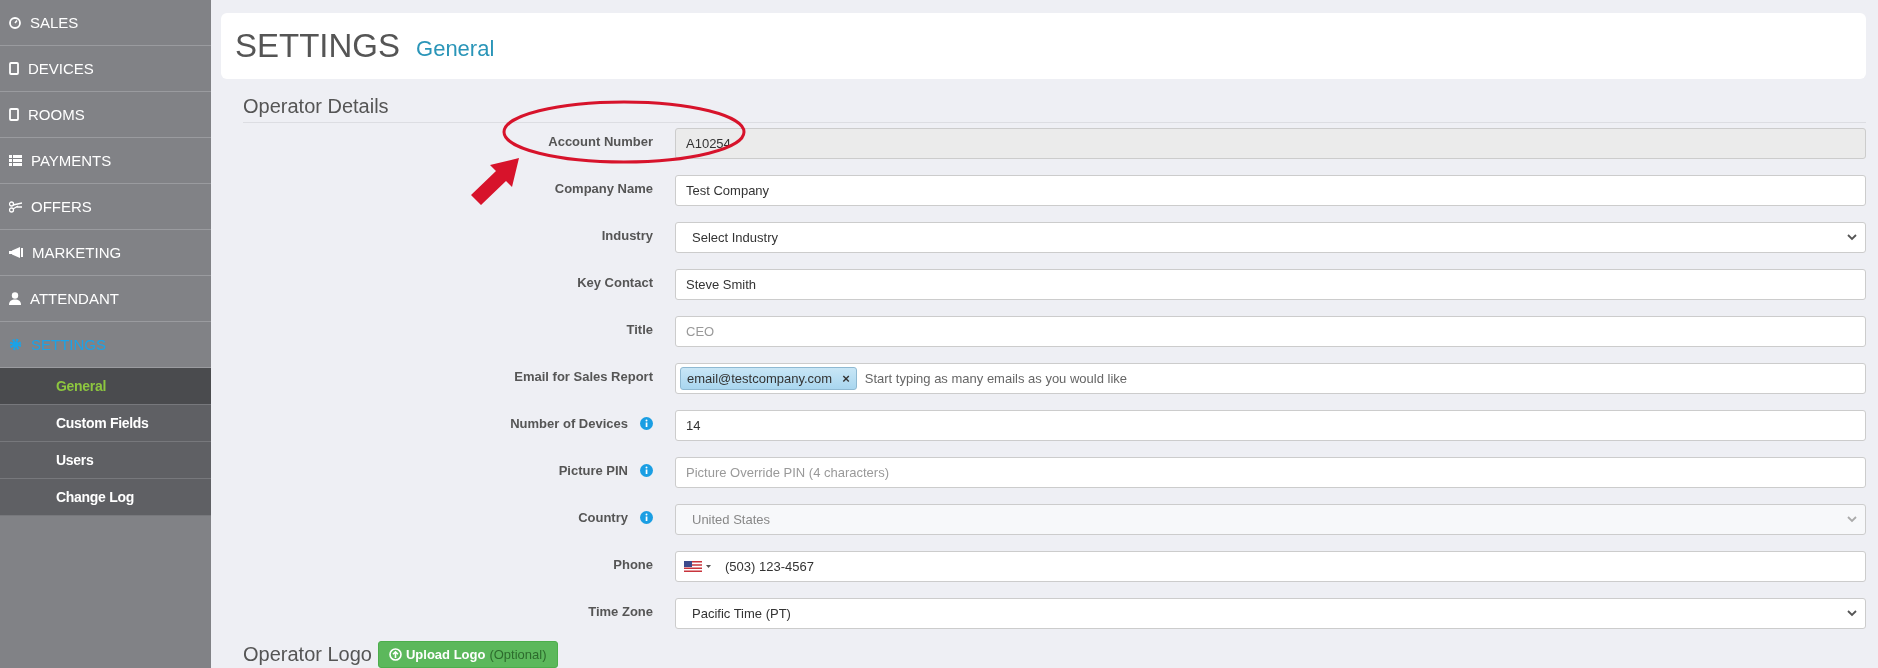 The width and height of the screenshot is (1878, 668). Describe the element at coordinates (708, 566) in the screenshot. I see `caret-icon` at that location.